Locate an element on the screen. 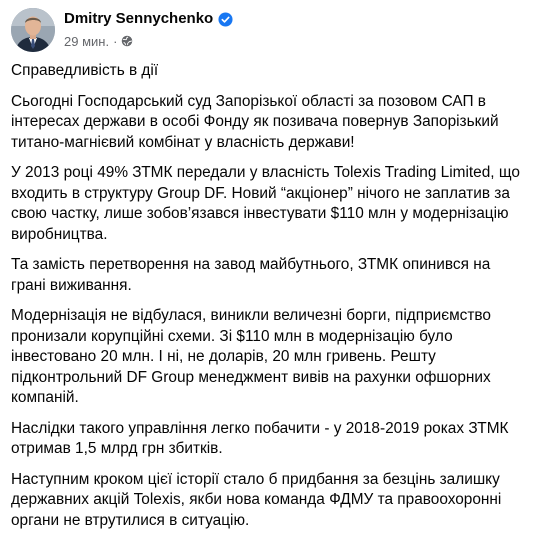 This screenshot has width=539, height=541. author-name-link: Dmitry Sennychenko is located at coordinates (138, 19).